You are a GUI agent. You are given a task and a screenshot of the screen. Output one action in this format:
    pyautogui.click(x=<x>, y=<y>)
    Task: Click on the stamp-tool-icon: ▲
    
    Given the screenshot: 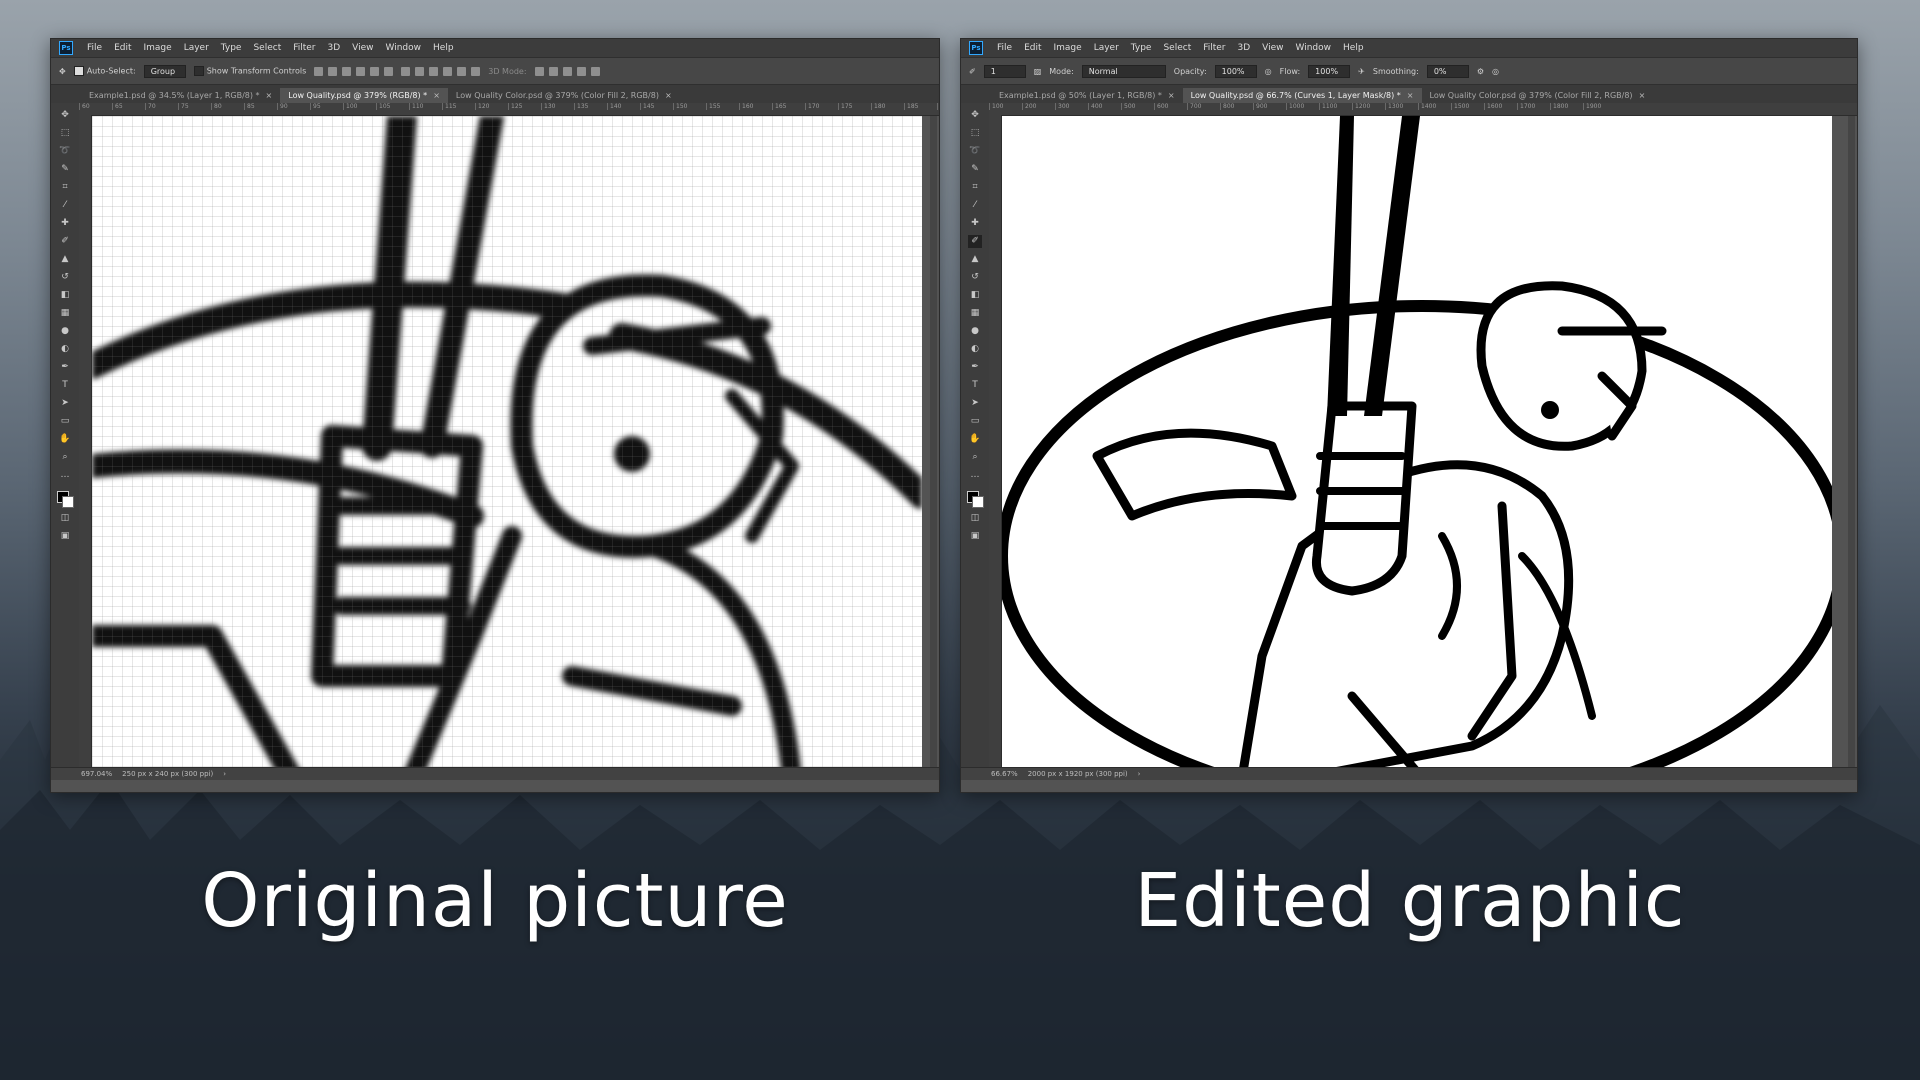 What is the action you would take?
    pyautogui.click(x=975, y=259)
    